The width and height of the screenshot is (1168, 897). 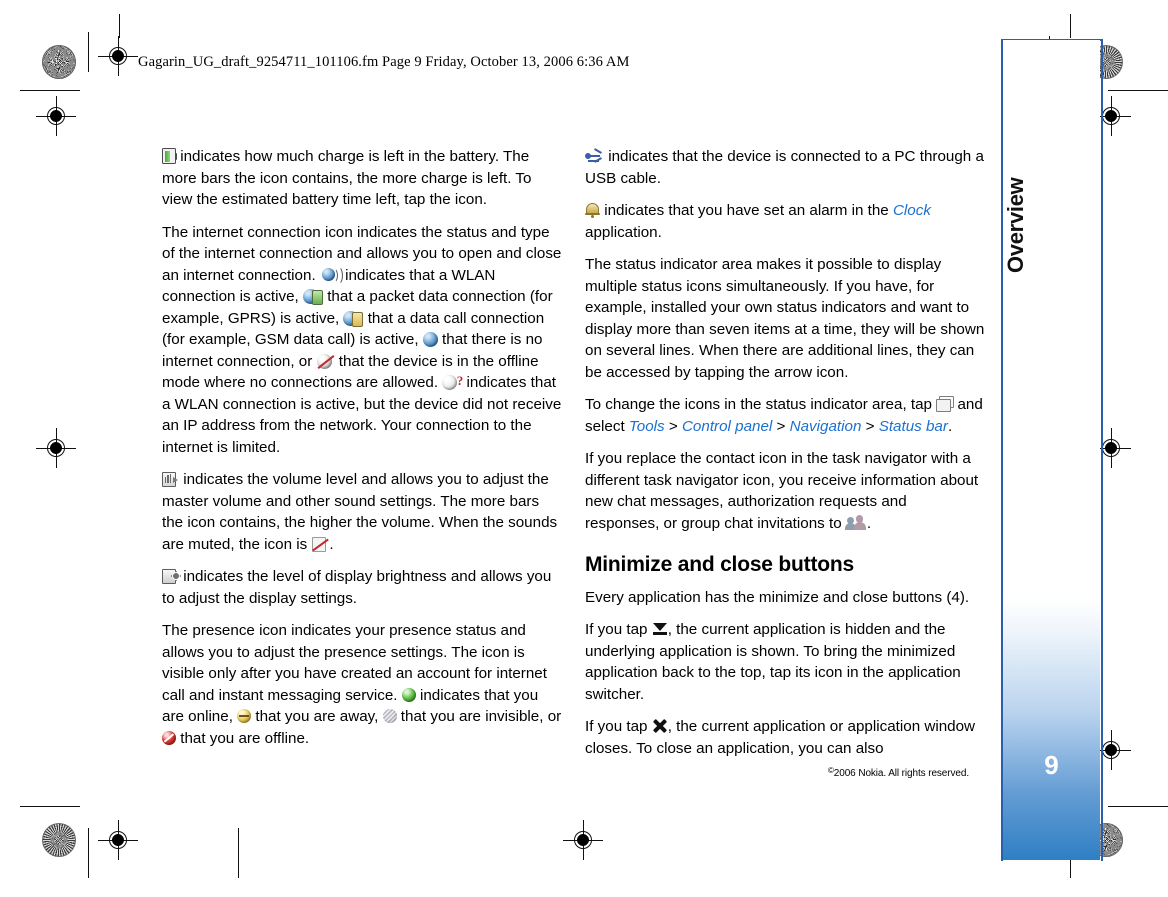 I want to click on no-internet-connection-icon, so click(x=430, y=339).